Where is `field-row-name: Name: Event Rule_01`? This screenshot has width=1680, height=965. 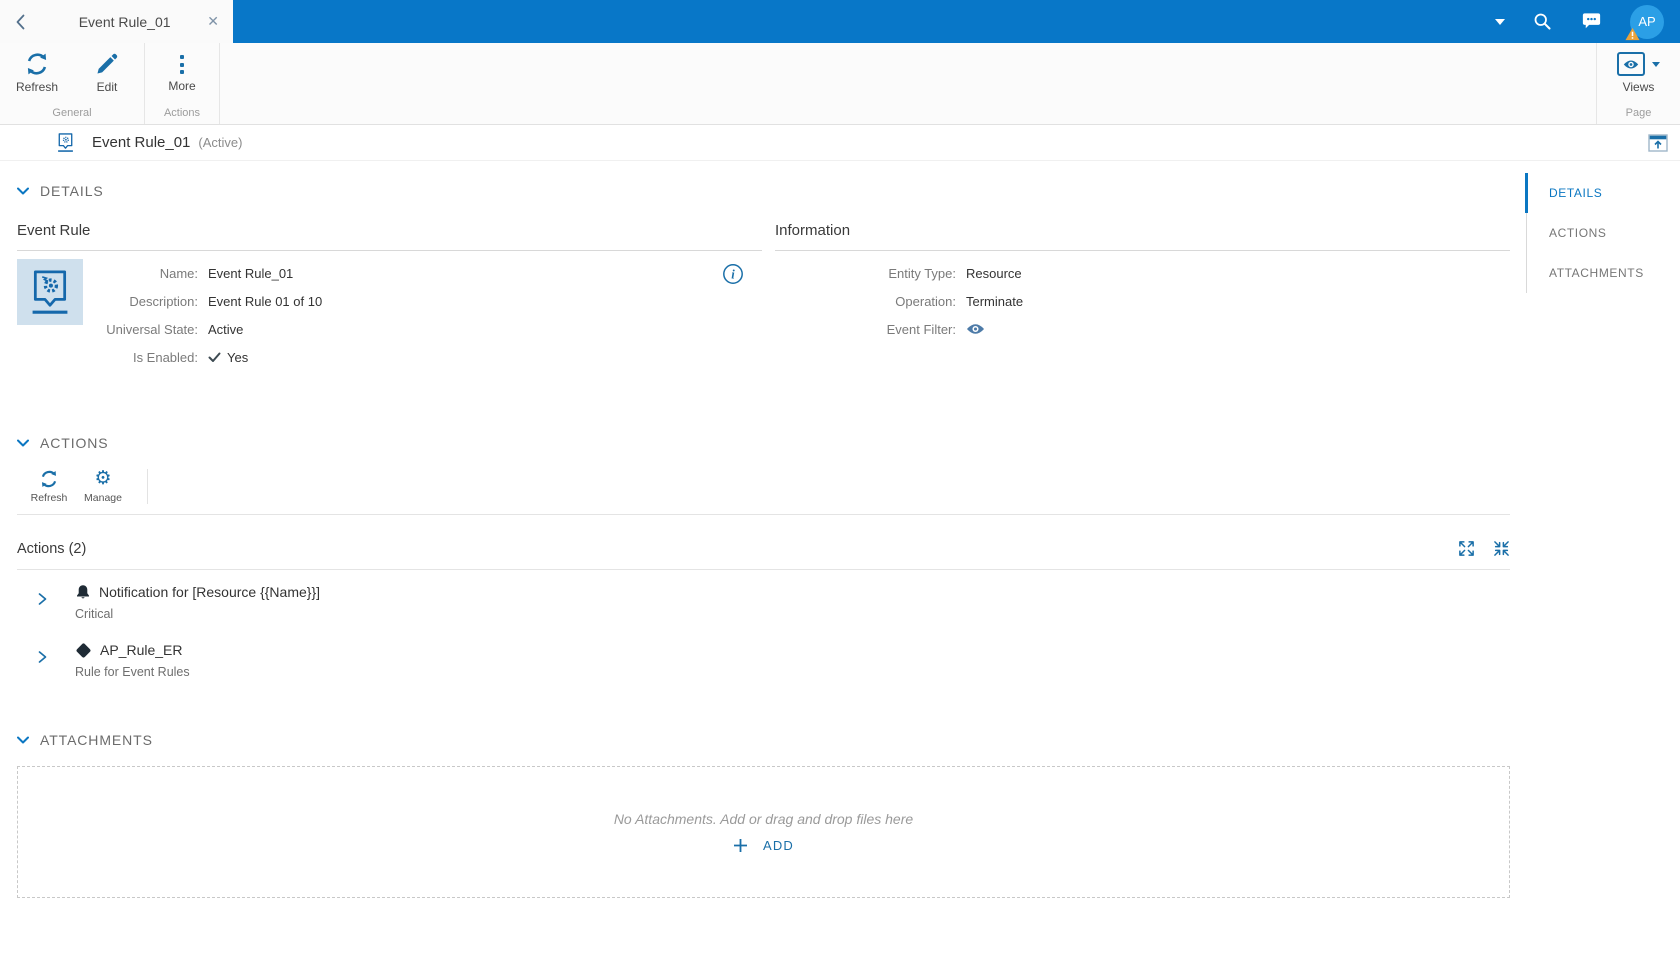
field-row-name: Name: Event Rule_01 is located at coordinates (389, 273).